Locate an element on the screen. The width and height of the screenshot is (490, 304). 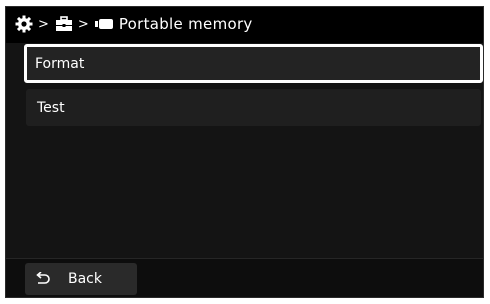
back-button: Back is located at coordinates (81, 279).